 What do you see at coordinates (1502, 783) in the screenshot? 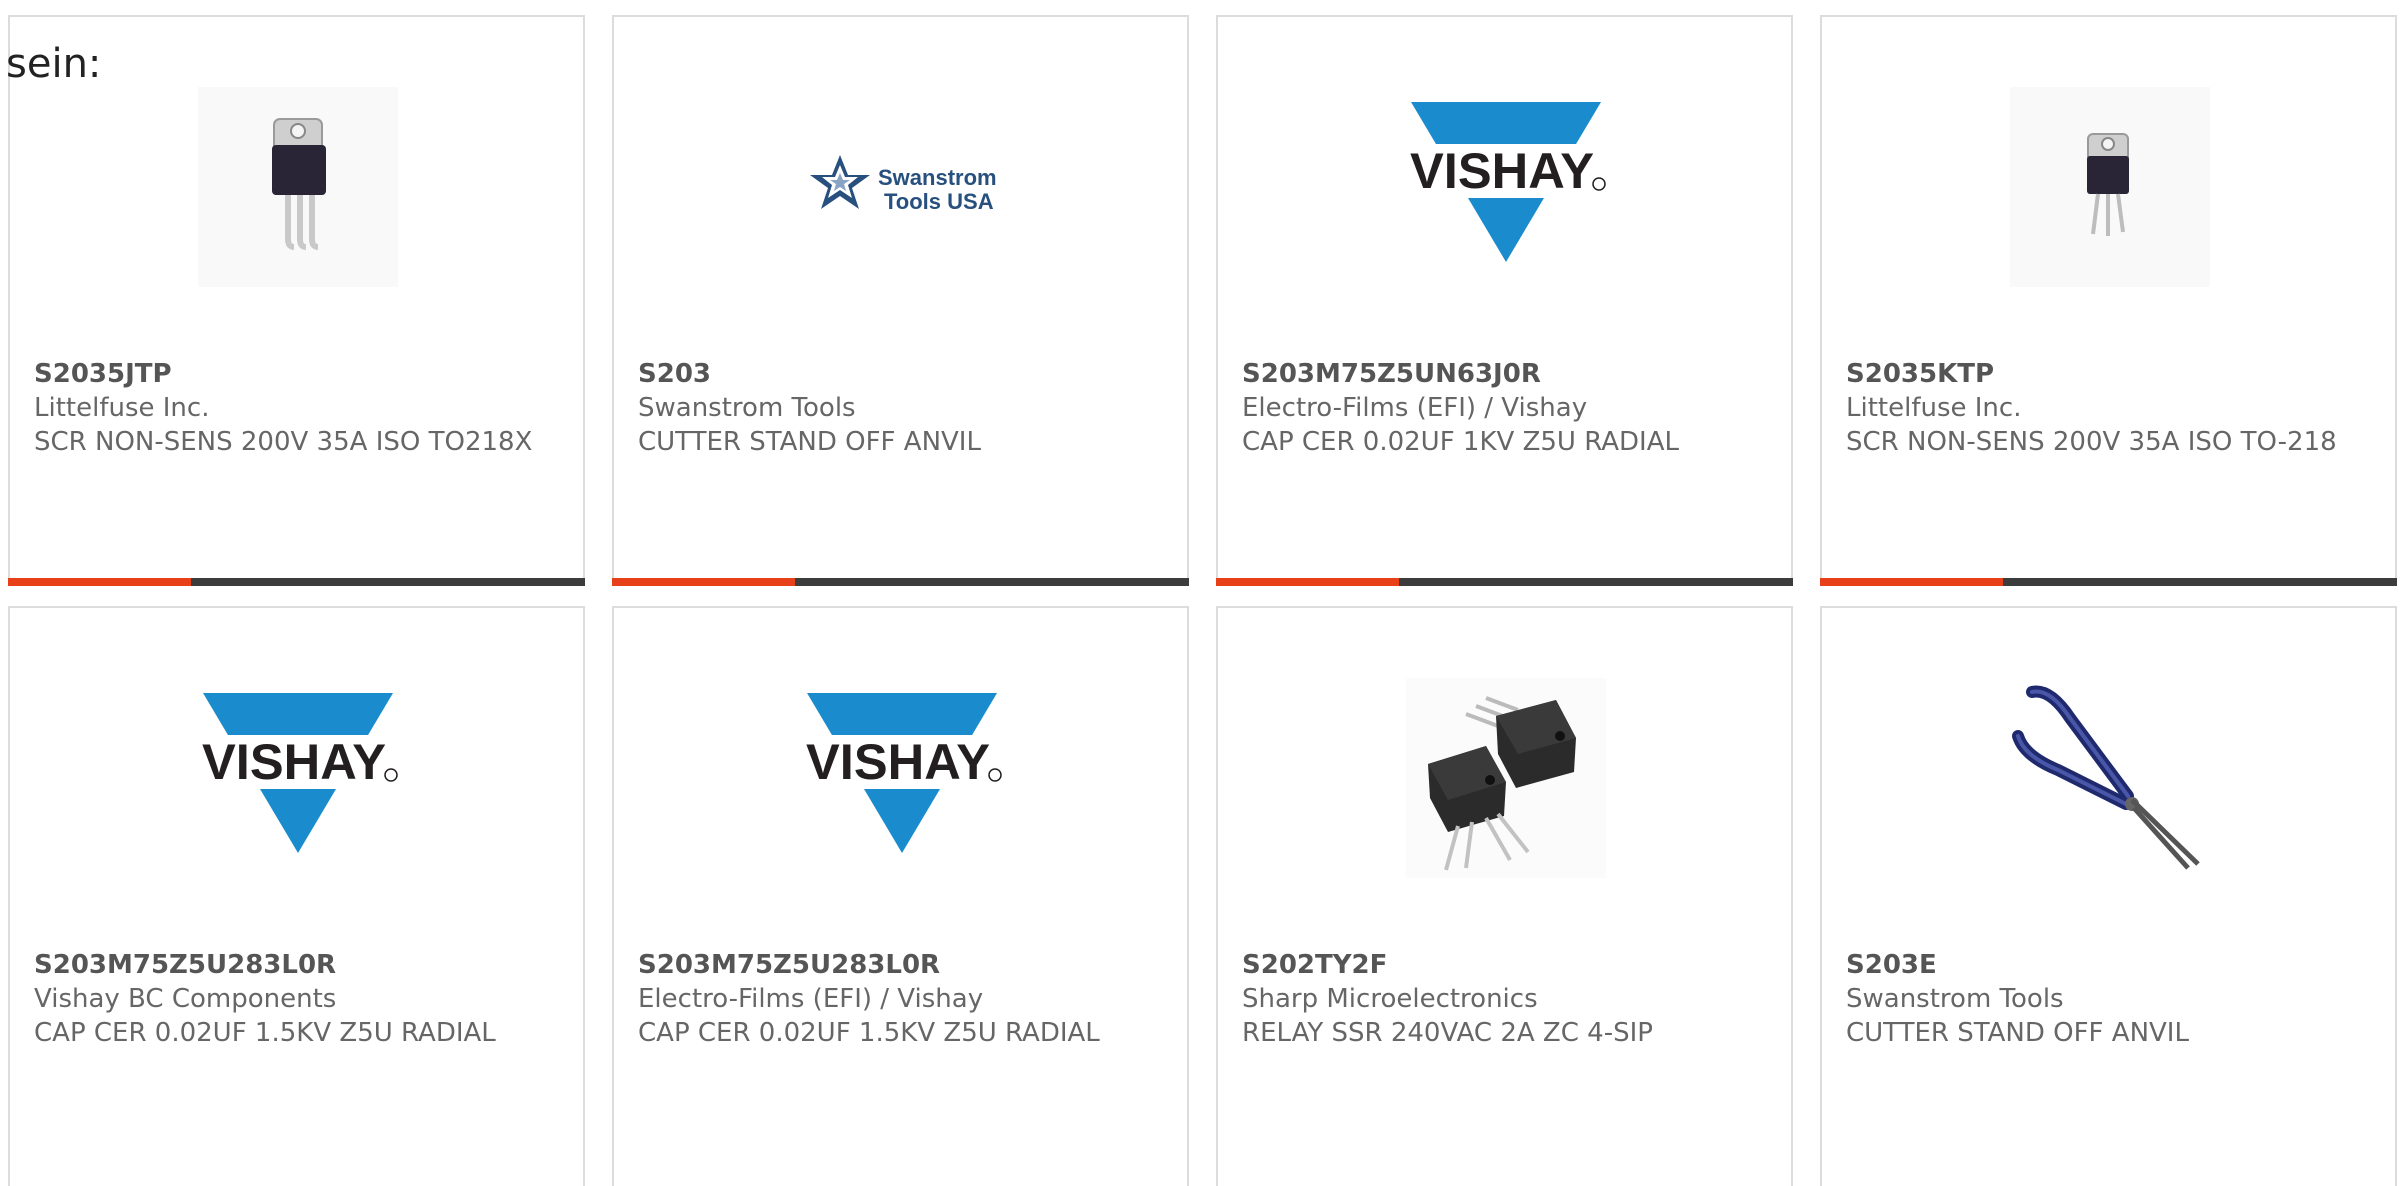
I see `ssr-relay-component-icon` at bounding box center [1502, 783].